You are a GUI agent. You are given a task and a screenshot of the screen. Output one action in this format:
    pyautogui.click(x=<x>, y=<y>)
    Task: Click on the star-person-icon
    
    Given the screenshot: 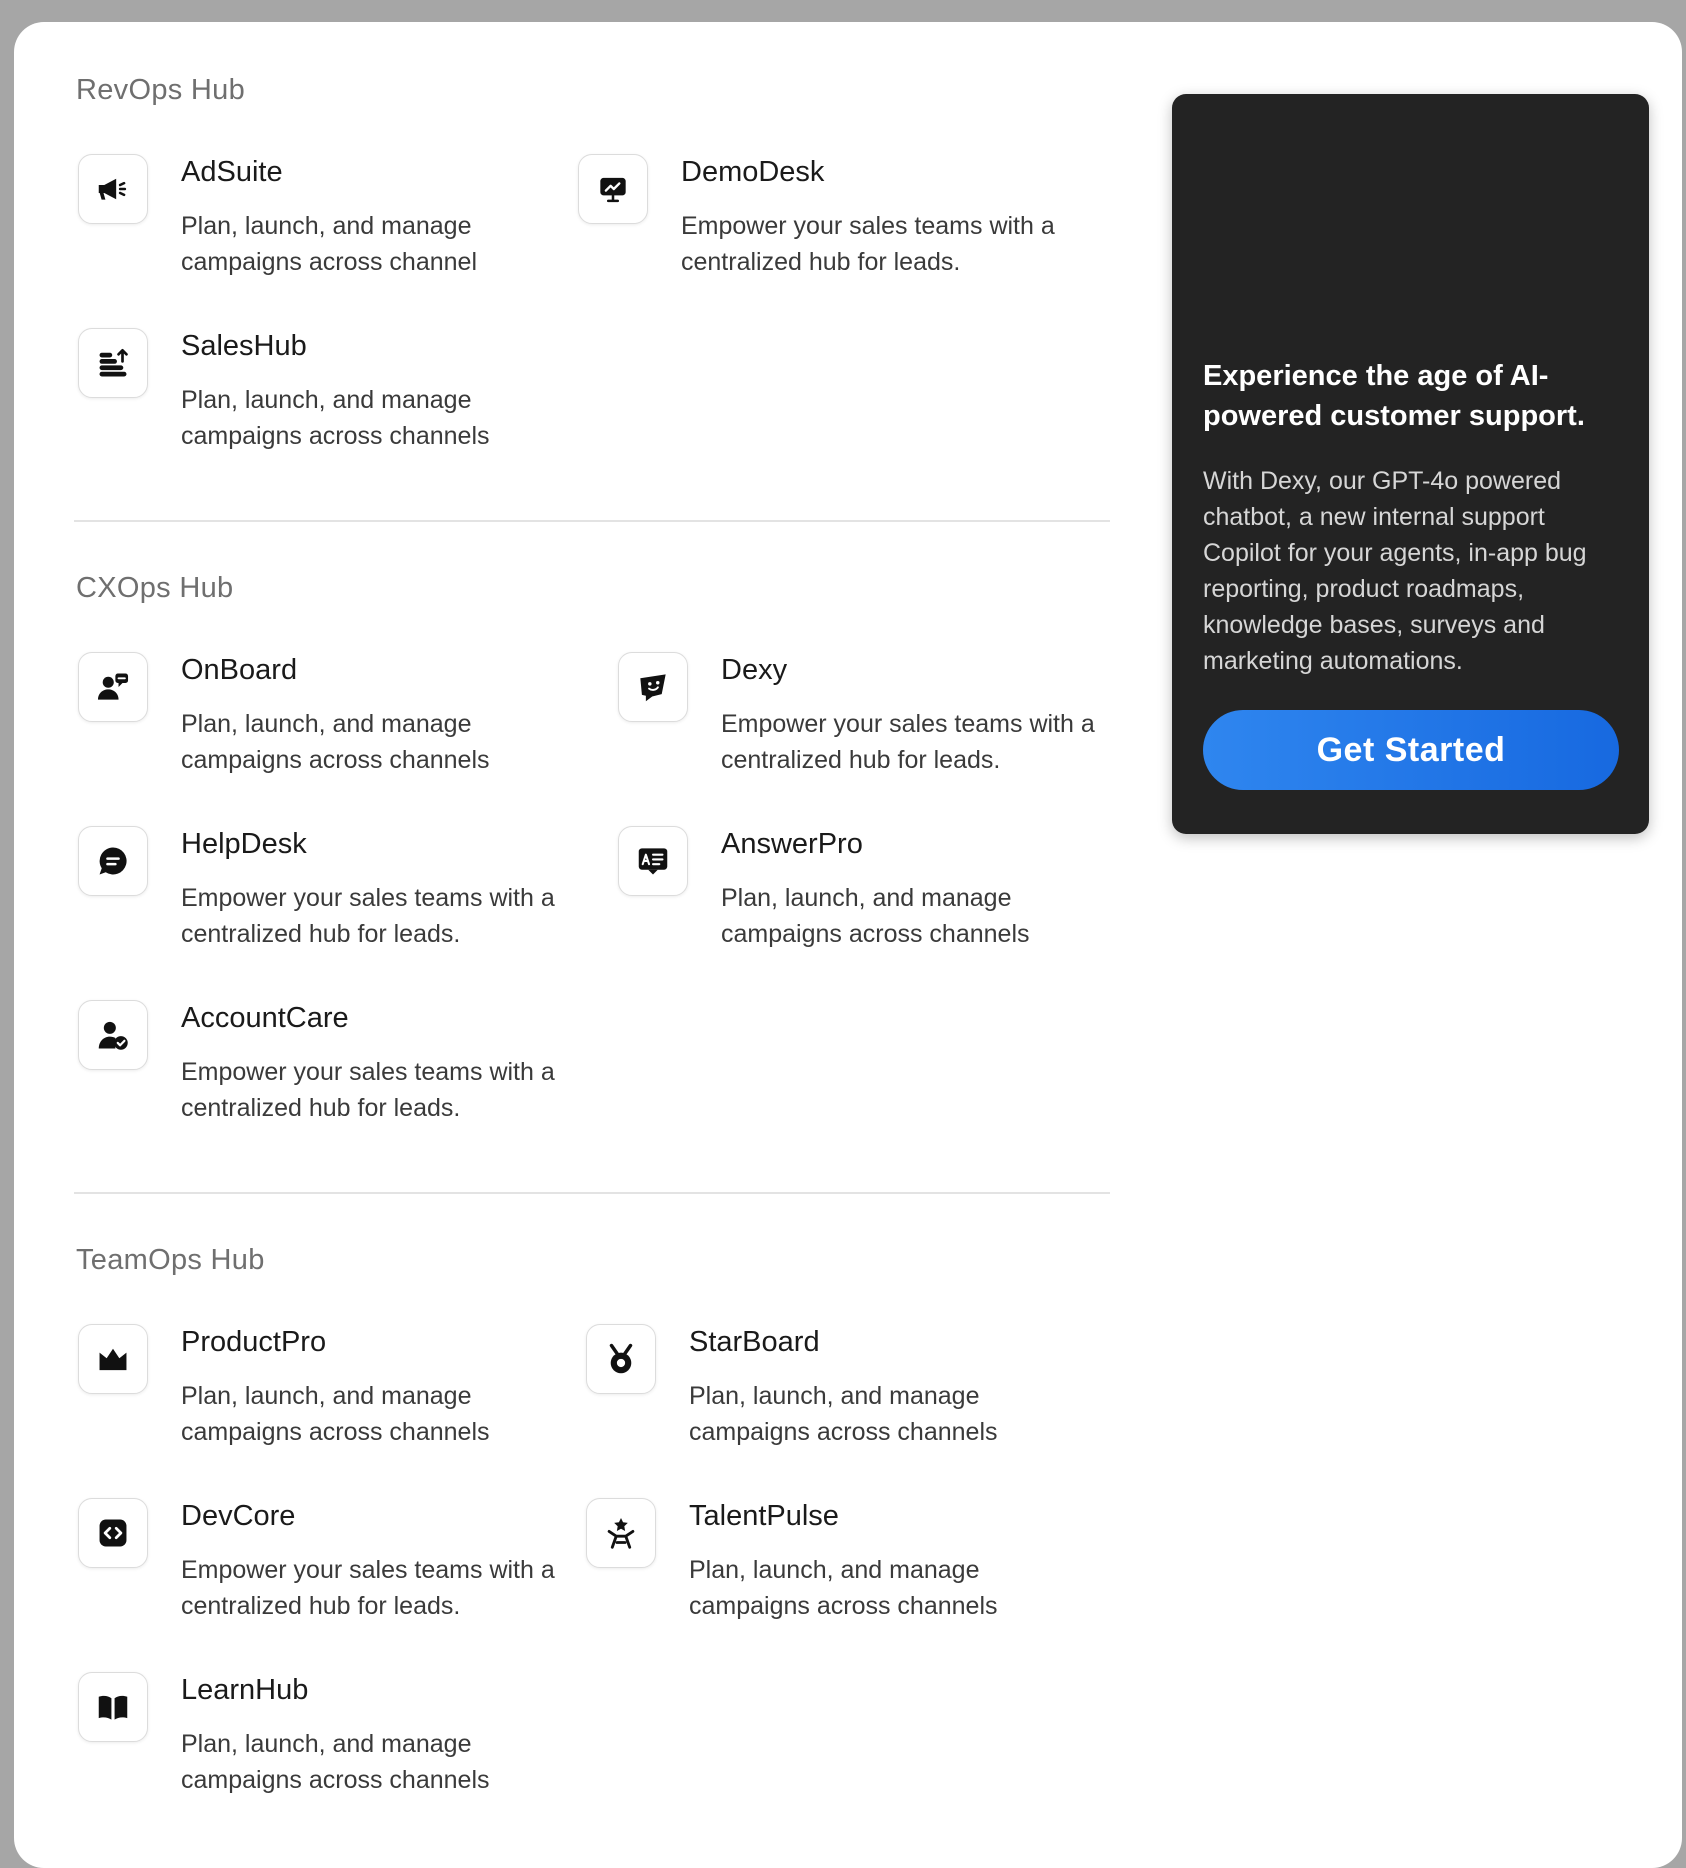 What is the action you would take?
    pyautogui.click(x=621, y=1533)
    